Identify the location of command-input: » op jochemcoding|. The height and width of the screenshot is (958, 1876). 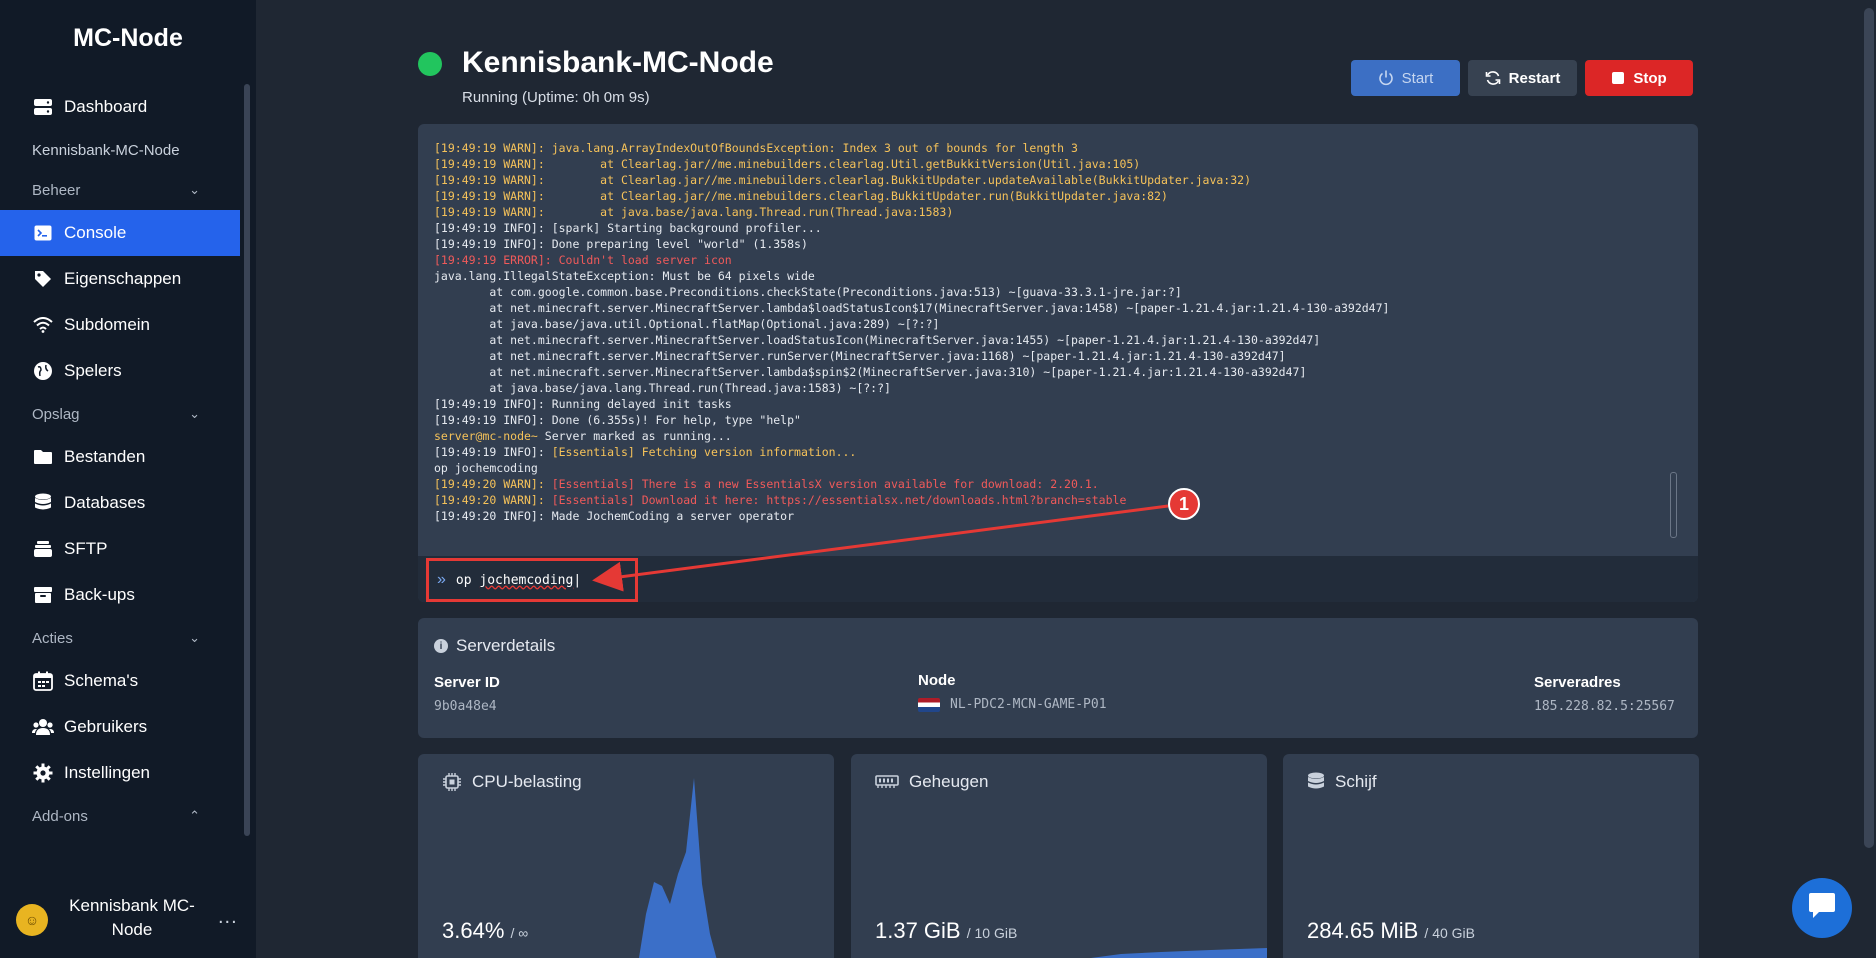
(532, 580).